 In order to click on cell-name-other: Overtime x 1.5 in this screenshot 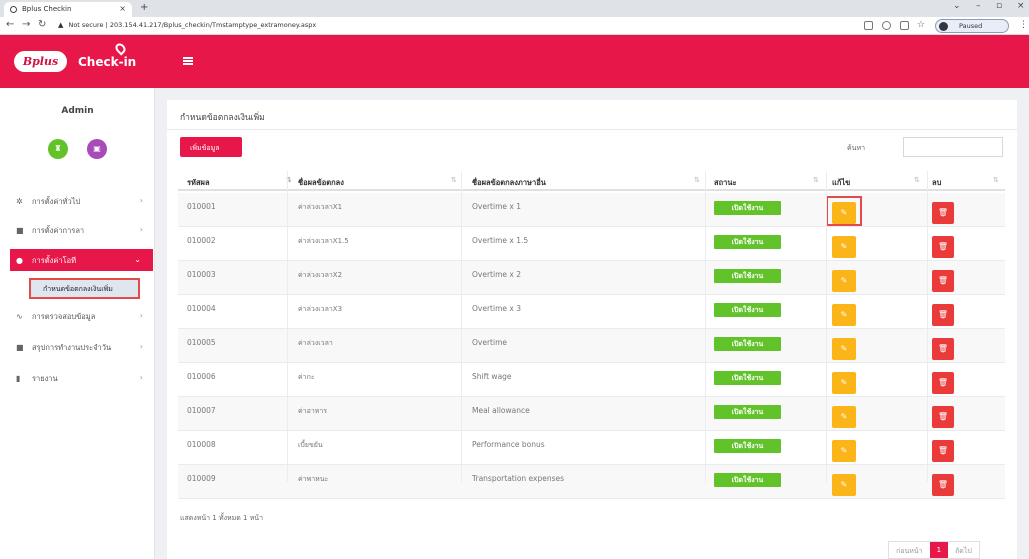, I will do `click(500, 240)`.